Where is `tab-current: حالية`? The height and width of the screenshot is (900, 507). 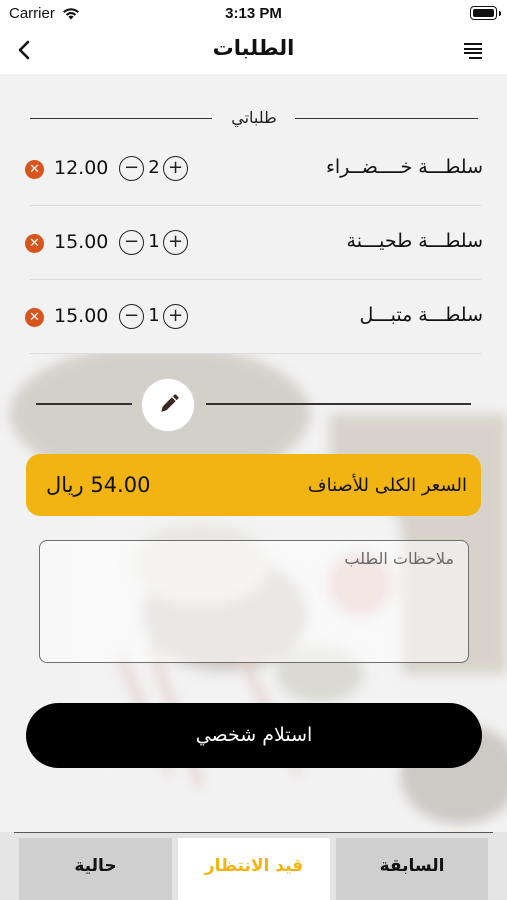
tab-current: حالية is located at coordinates (95, 869).